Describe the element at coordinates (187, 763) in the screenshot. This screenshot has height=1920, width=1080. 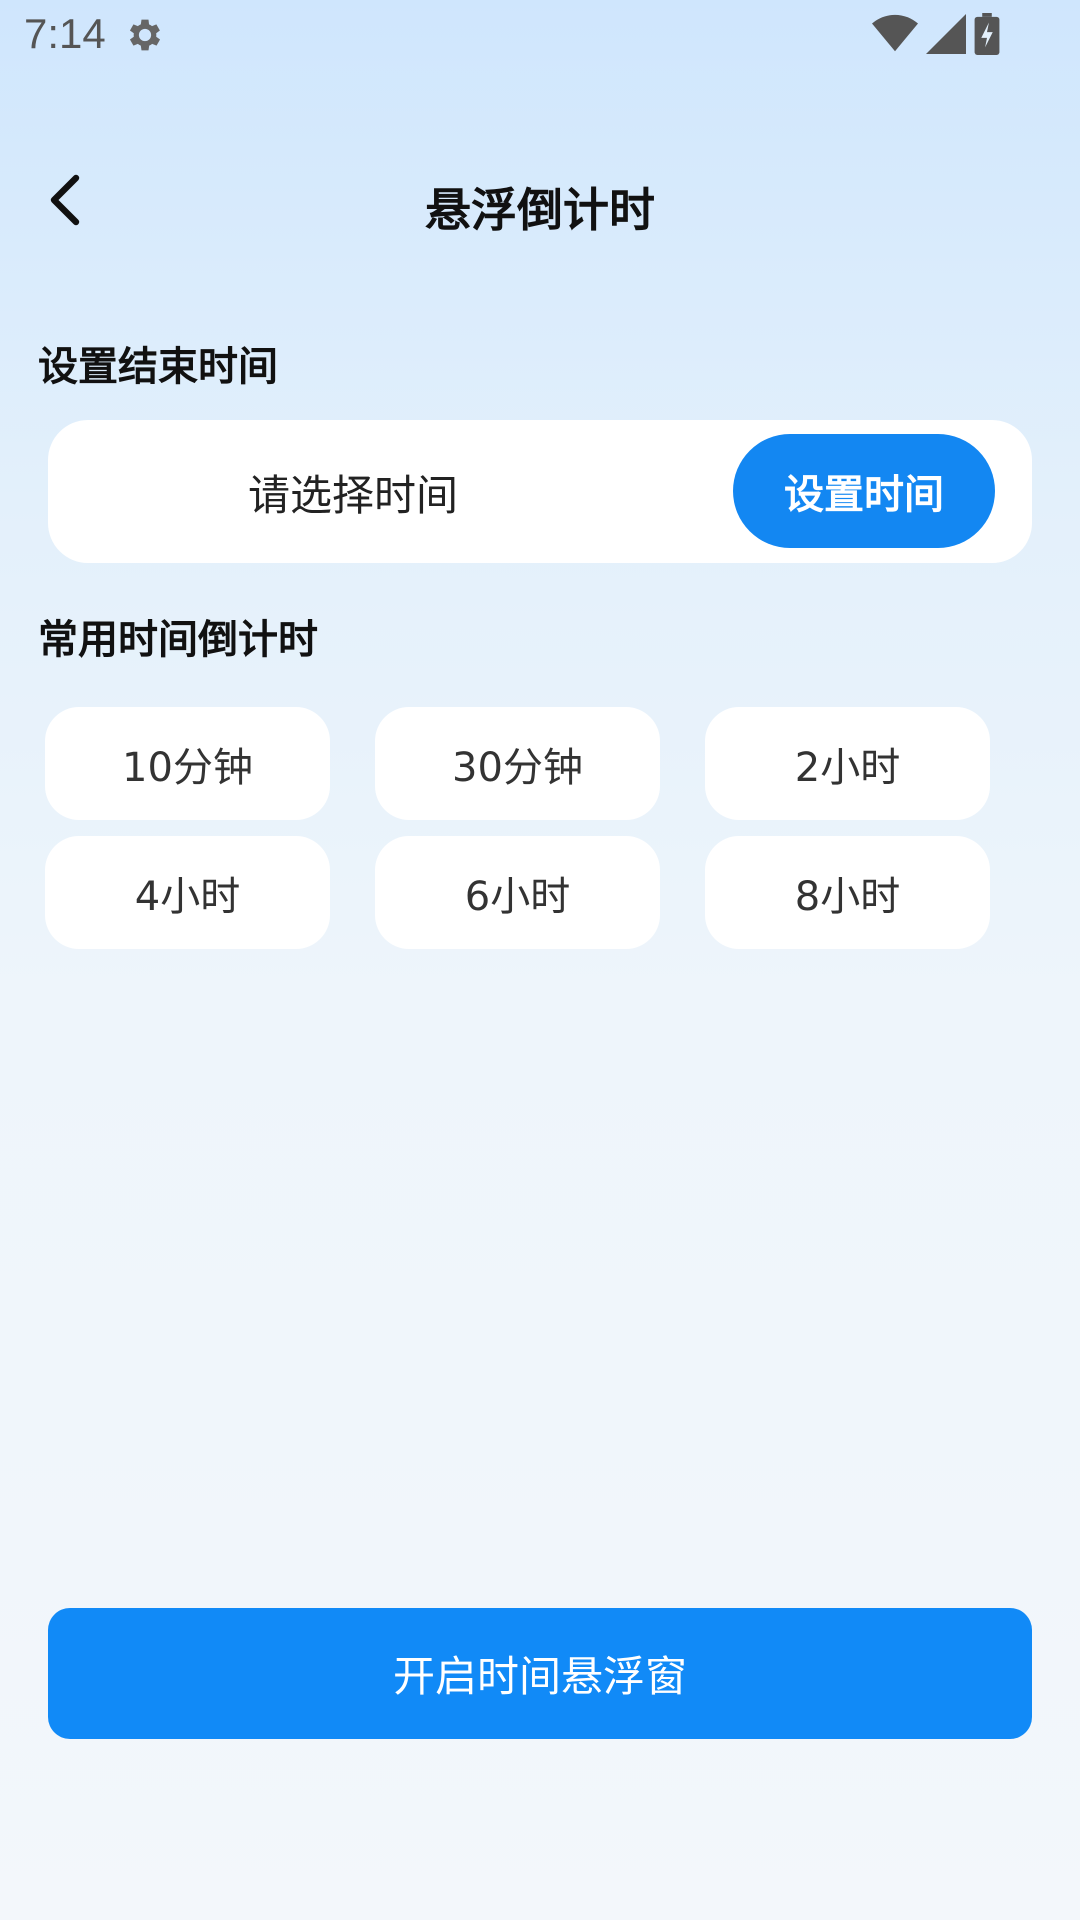
I see `preset-10-minutes: 10分钟` at that location.